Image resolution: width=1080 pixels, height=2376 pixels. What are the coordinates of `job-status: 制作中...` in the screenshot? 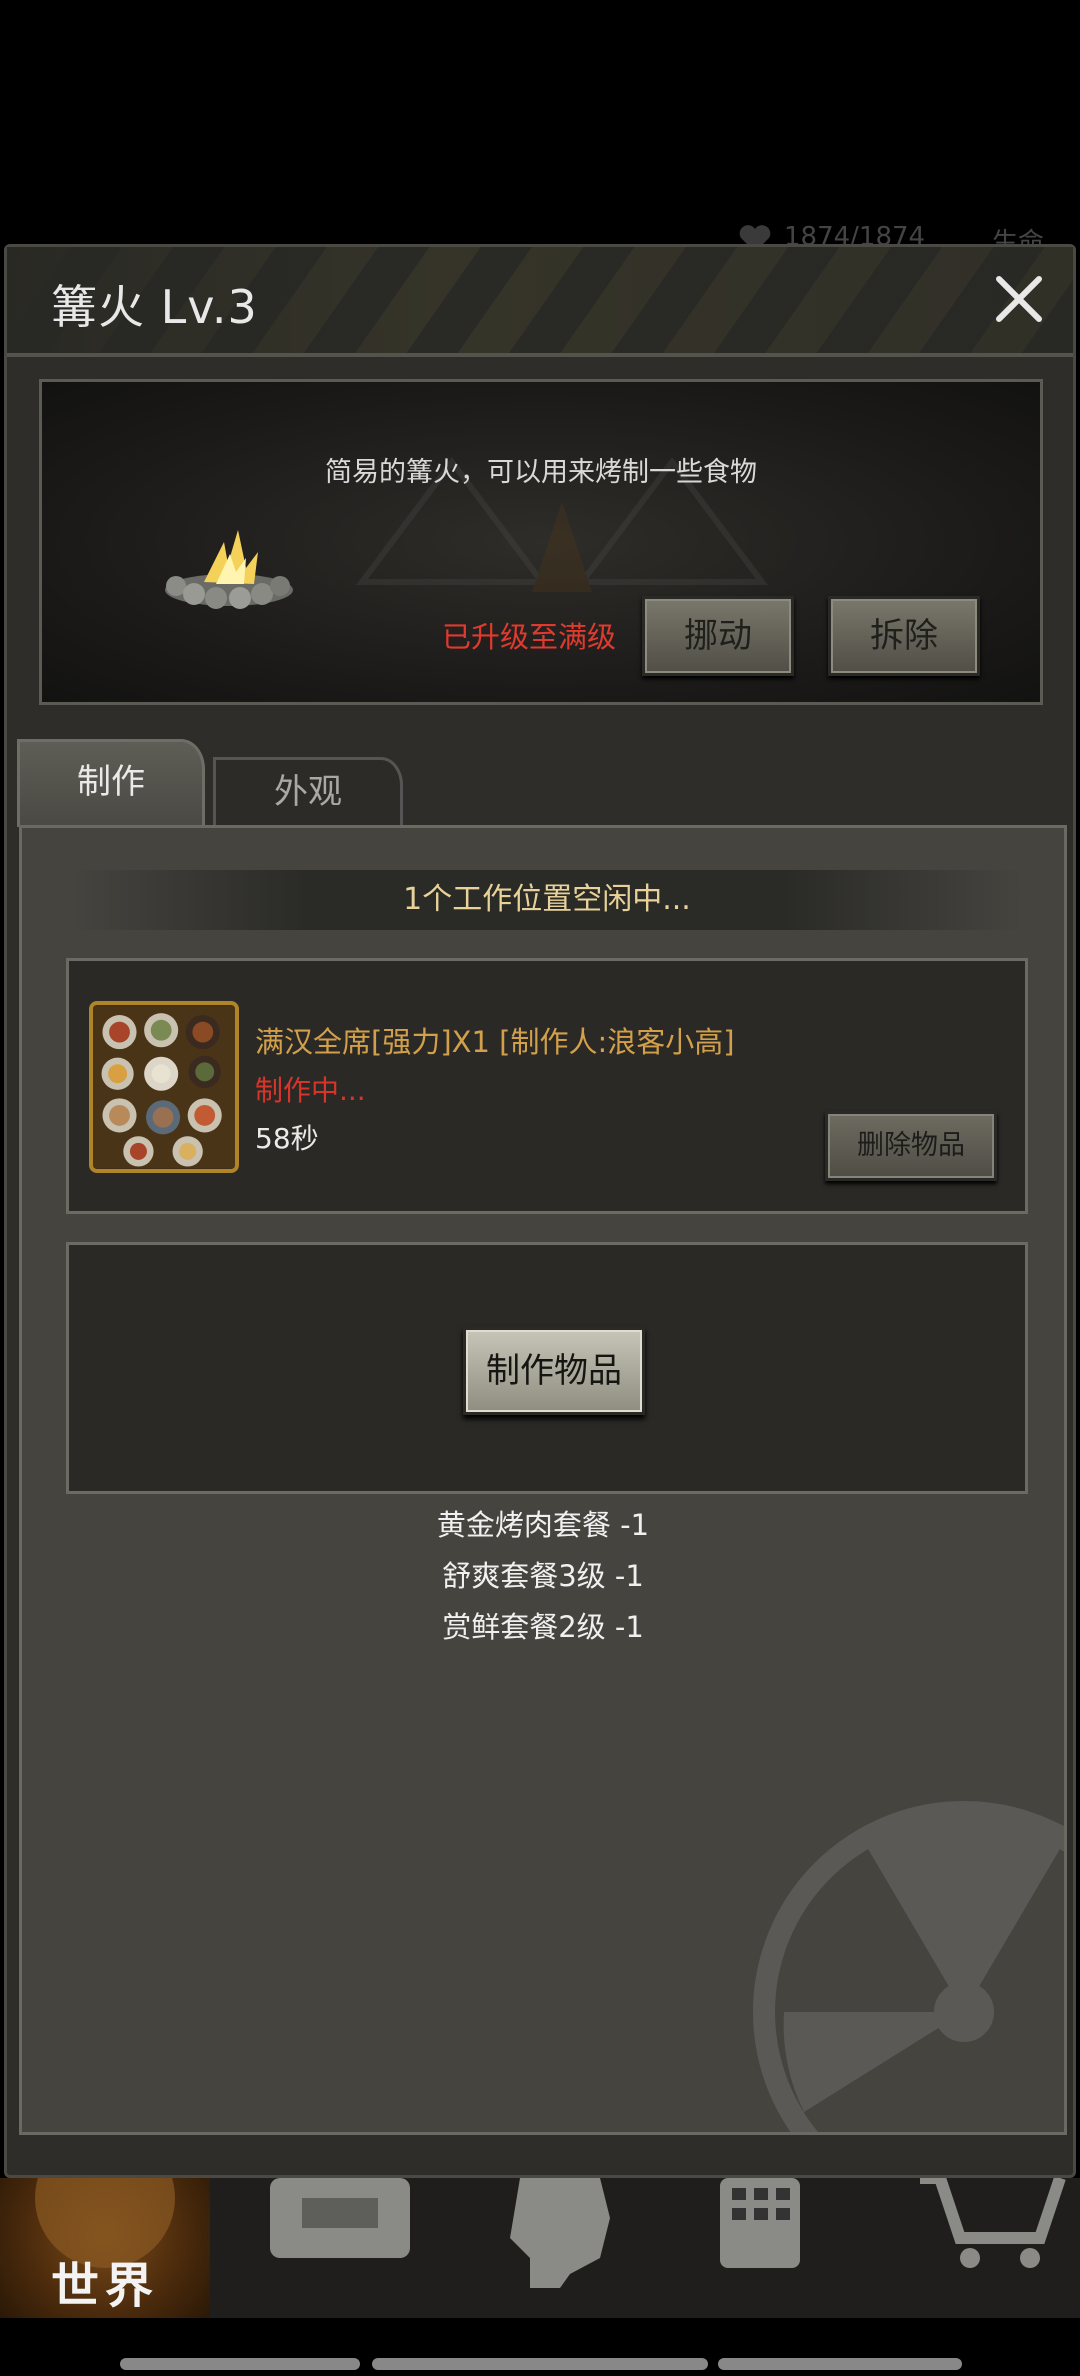 It's located at (310, 1090).